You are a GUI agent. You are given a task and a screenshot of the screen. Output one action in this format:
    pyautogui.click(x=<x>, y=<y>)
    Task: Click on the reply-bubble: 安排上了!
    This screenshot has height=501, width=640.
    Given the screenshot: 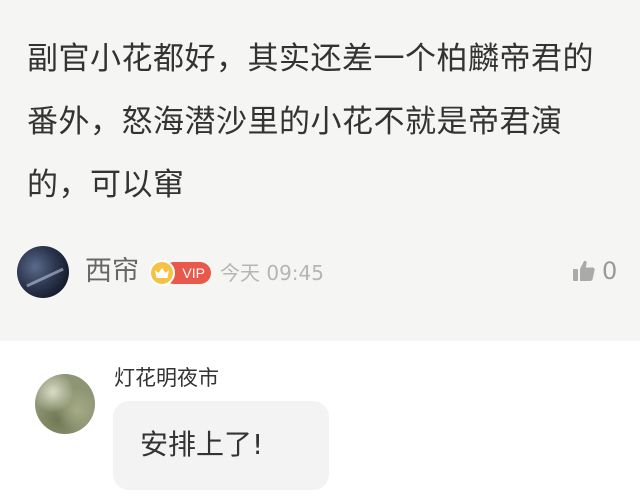 What is the action you would take?
    pyautogui.click(x=221, y=445)
    